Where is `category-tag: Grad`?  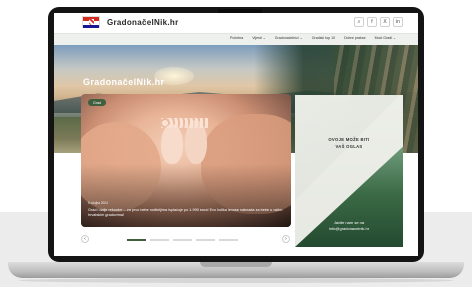 category-tag: Grad is located at coordinates (97, 102).